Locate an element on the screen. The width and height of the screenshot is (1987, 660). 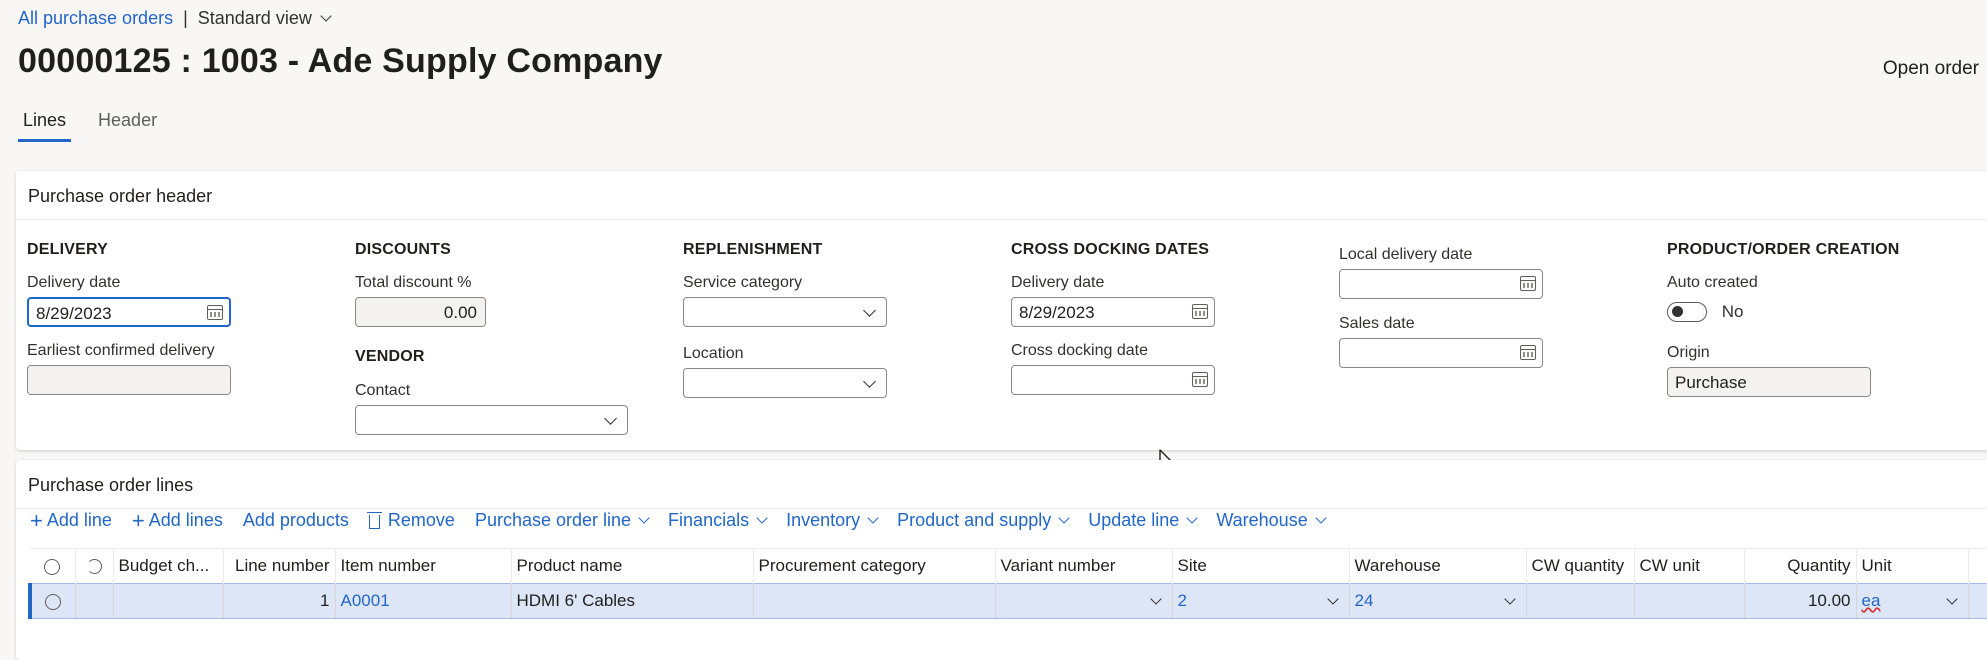
add-lines-button: + Add lines is located at coordinates (177, 520).